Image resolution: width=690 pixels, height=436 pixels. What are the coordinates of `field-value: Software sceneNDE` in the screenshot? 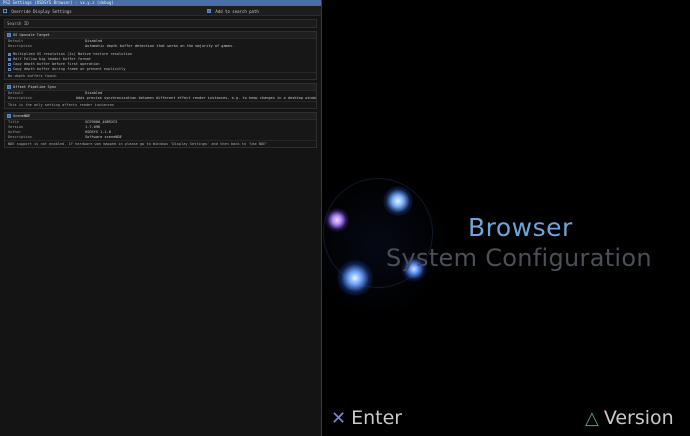 It's located at (103, 137).